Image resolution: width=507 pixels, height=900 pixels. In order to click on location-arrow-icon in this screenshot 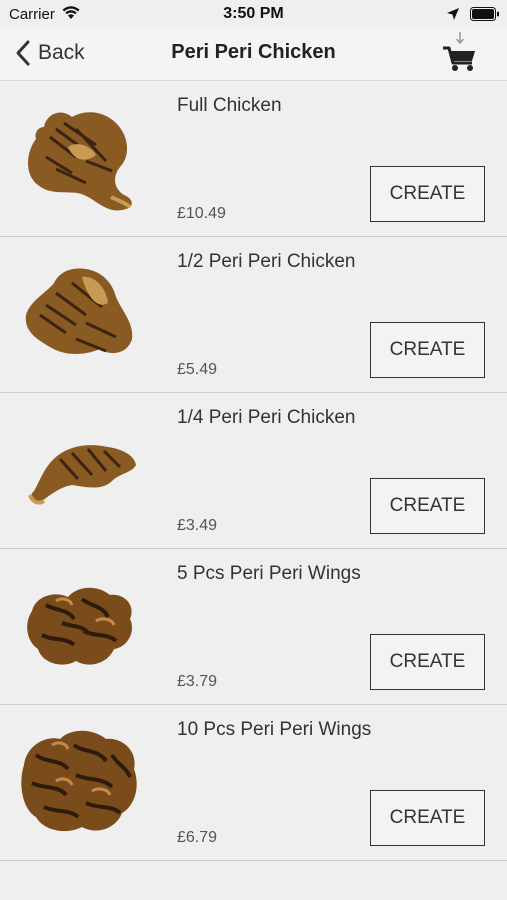, I will do `click(453, 16)`.